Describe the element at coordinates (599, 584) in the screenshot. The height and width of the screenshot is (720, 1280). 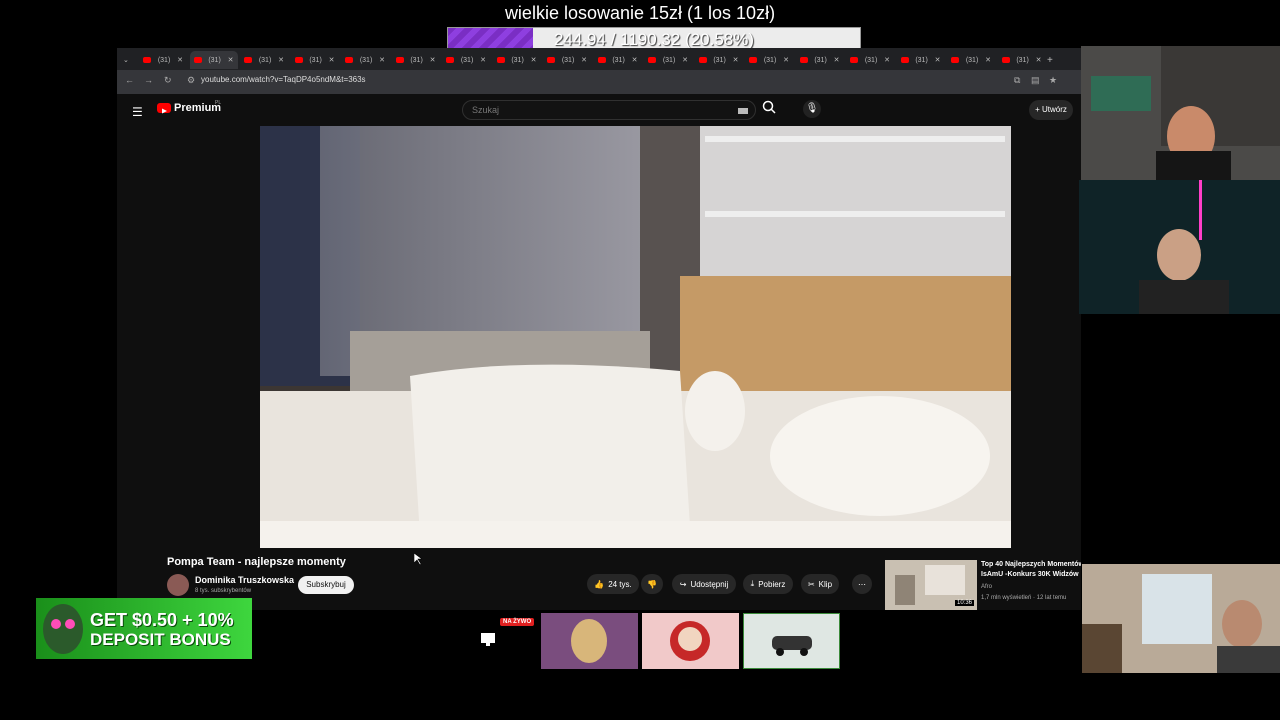
I see `thumbs-up-icon: 👍` at that location.